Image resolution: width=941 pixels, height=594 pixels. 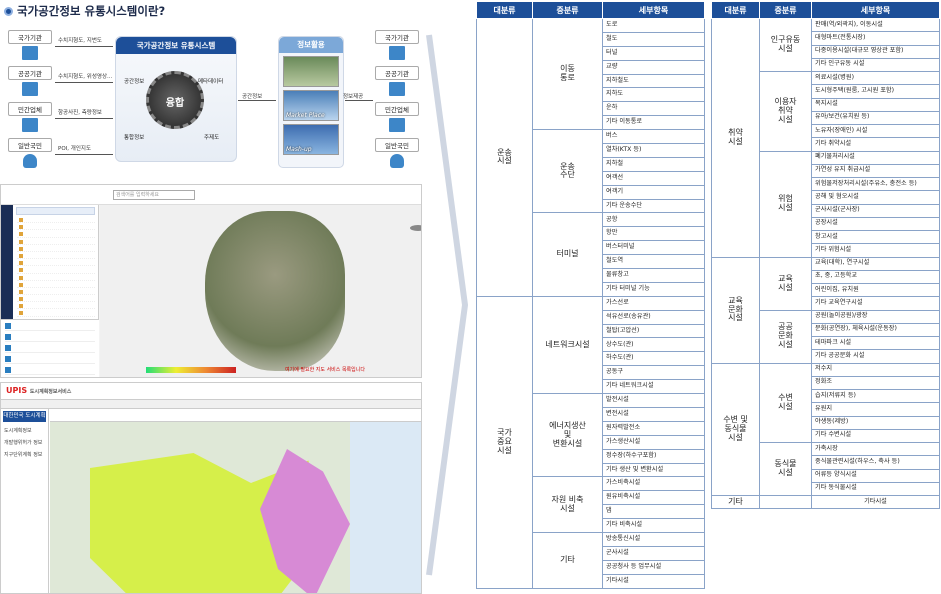 What do you see at coordinates (311, 71) in the screenshot?
I see `thumbnail-map` at bounding box center [311, 71].